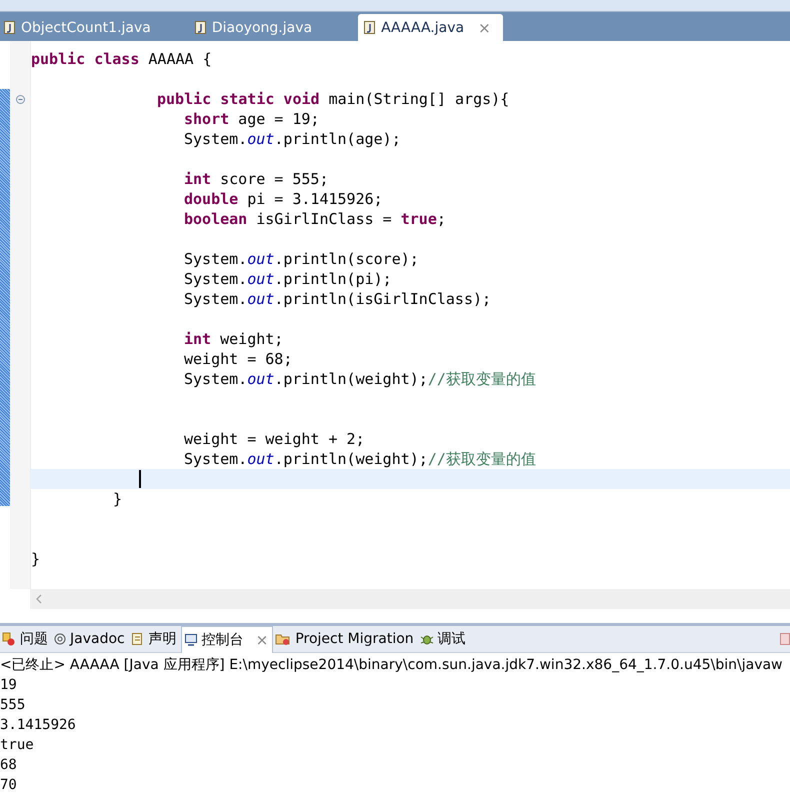 This screenshot has height=798, width=790. What do you see at coordinates (392, 665) in the screenshot?
I see `console-header: <已终止> AAAAA [Java 应用程序] E:\myeclipse2014\binary\com.sun.java.jdk7.win32.x86_64_1.7.0.u45\bin\javaw` at bounding box center [392, 665].